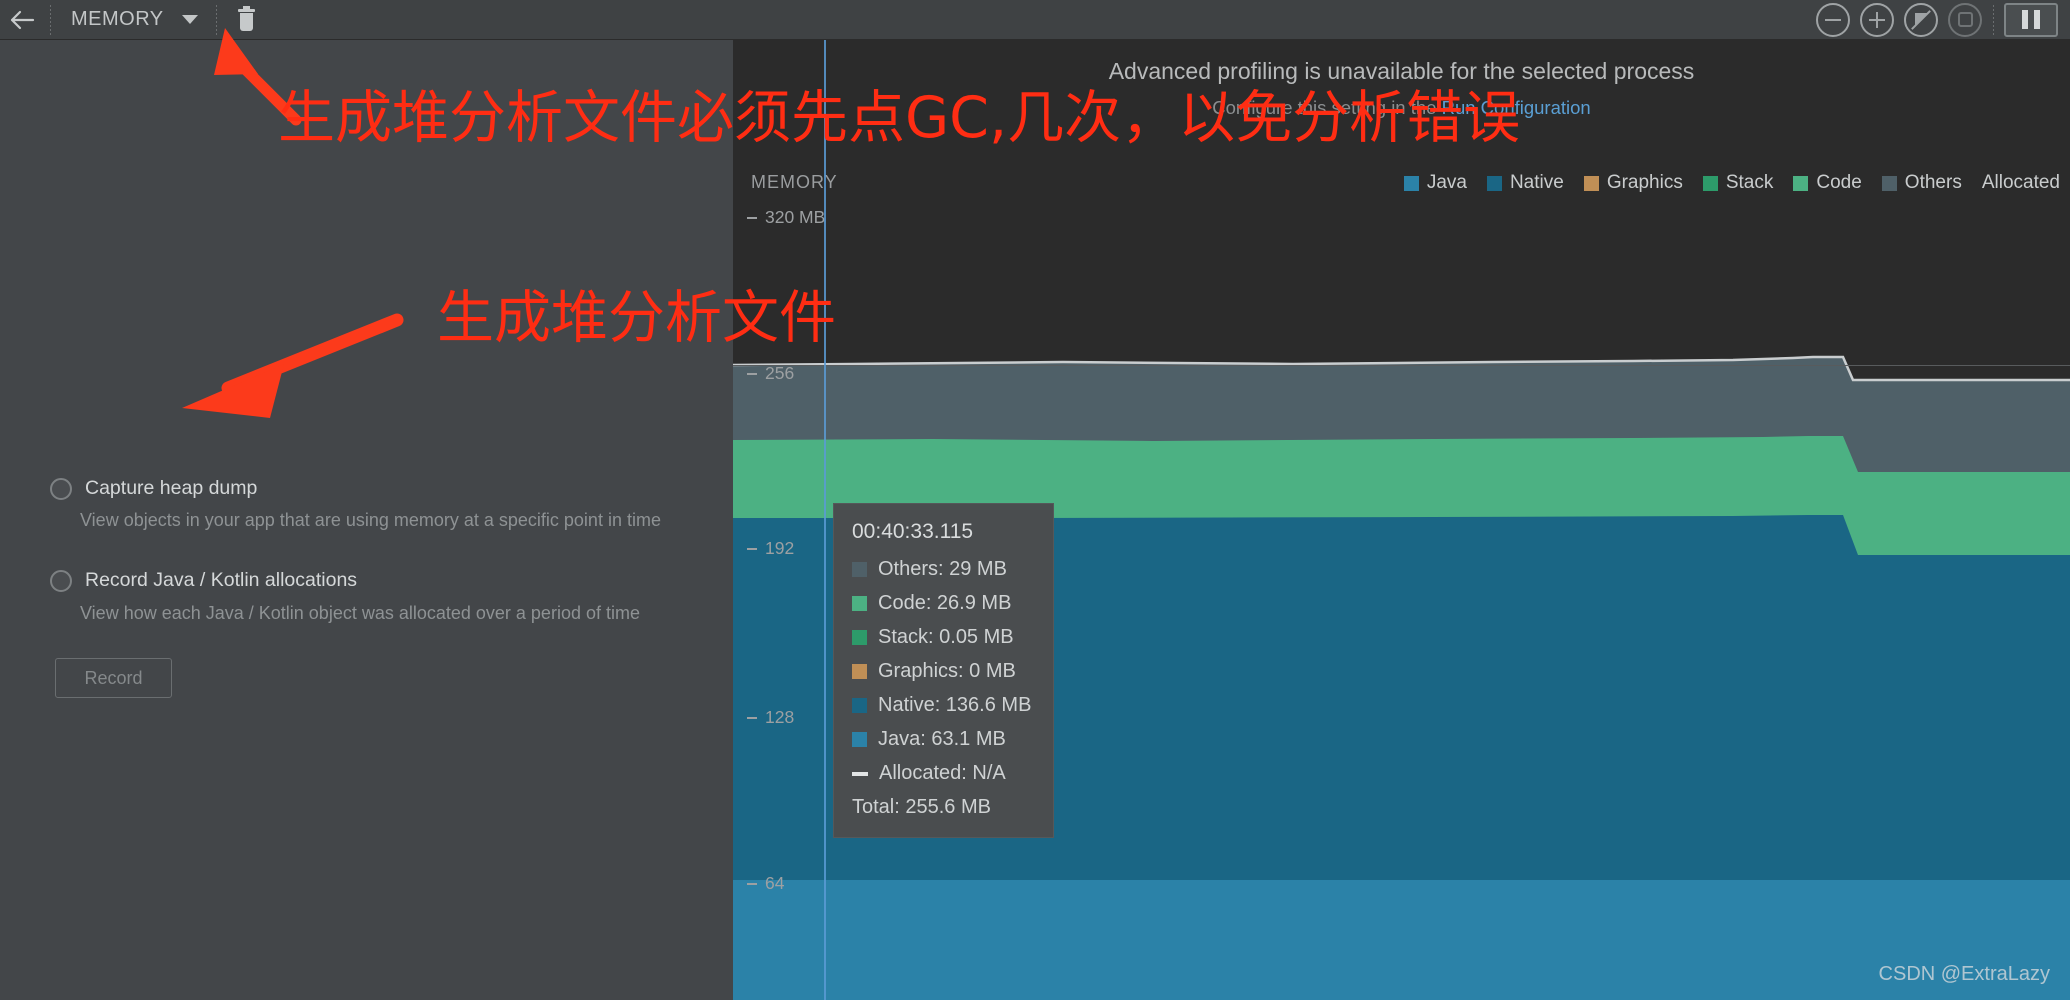 The height and width of the screenshot is (1000, 2070). I want to click on legend-label-code: Code, so click(1839, 182).